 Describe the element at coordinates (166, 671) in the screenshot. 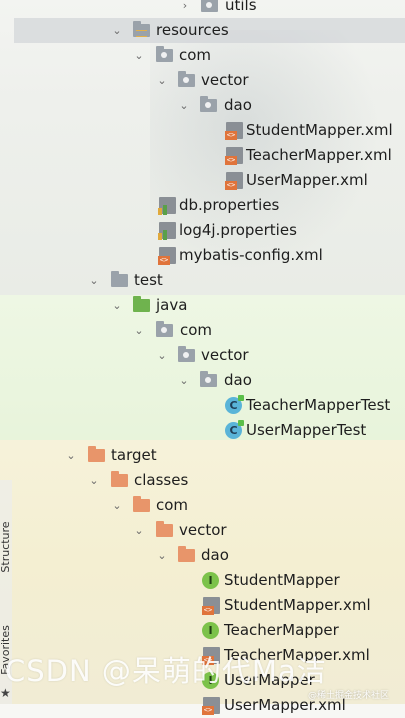

I see `watermark: CSDN @呆萌的代Ma洁` at that location.